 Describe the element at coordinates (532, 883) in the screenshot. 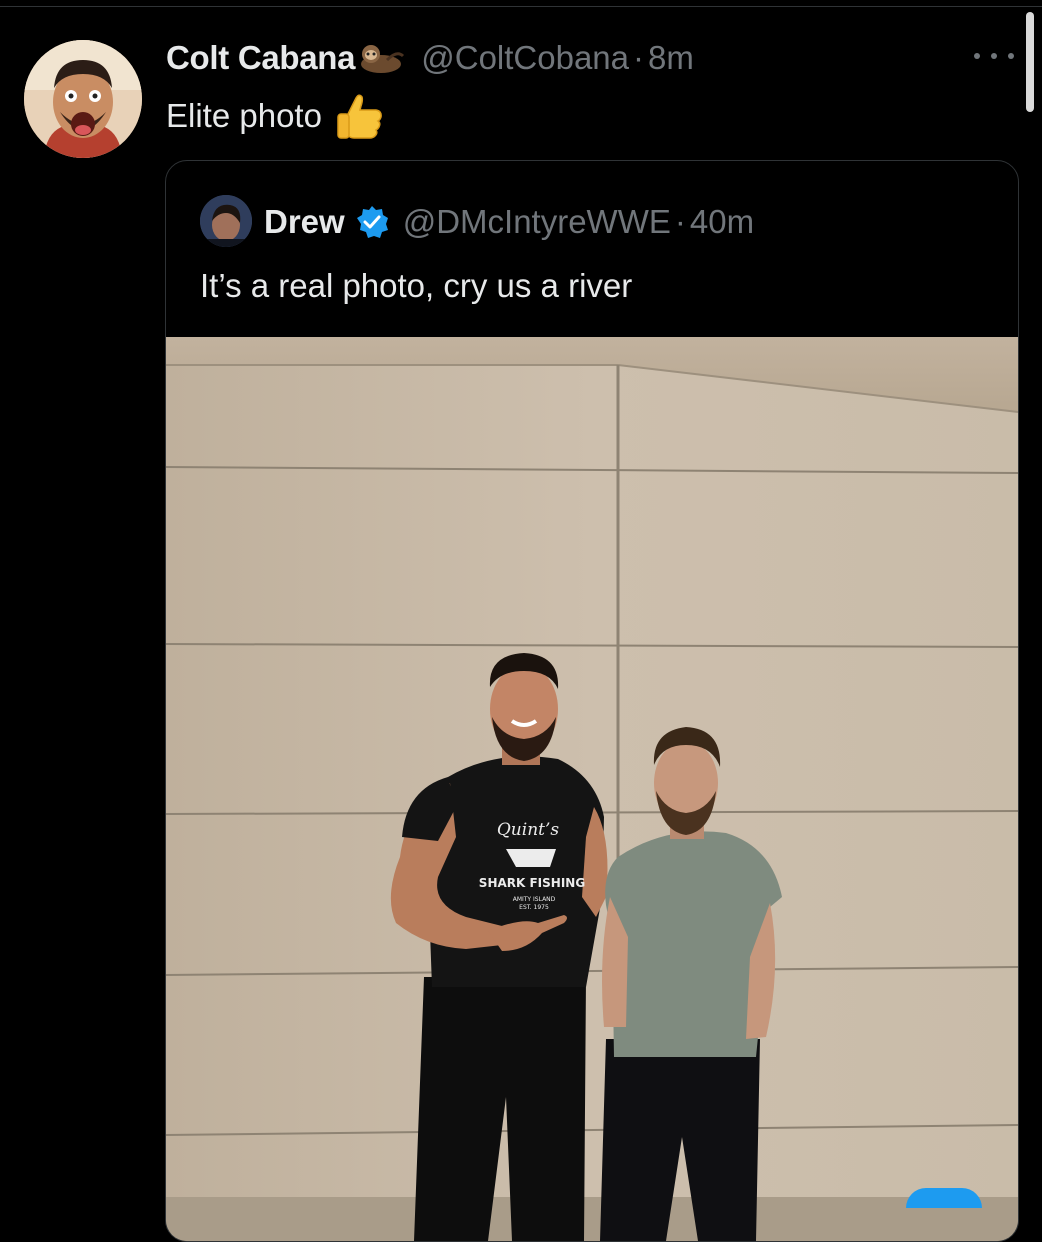

I see `shirt-text-shark-fishing: SHARK FISHING` at that location.